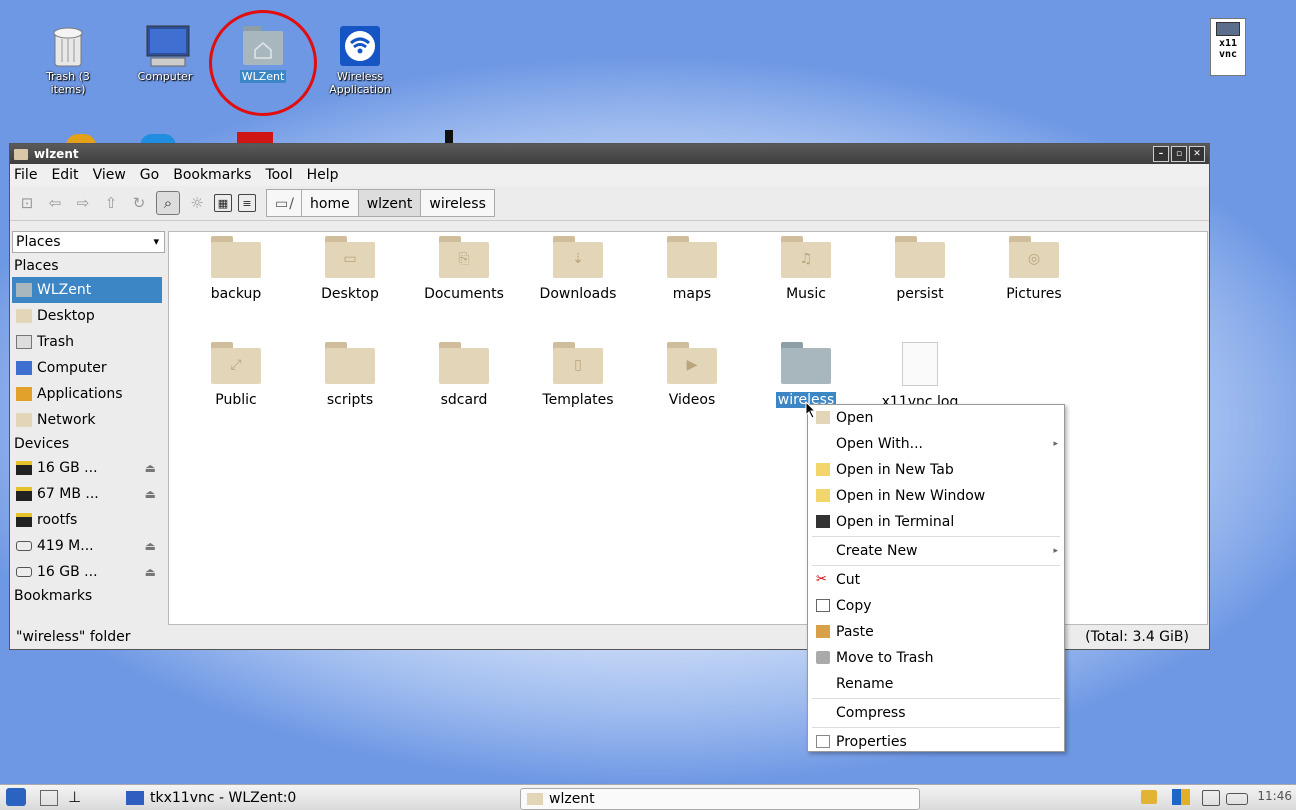 The width and height of the screenshot is (1296, 810). I want to click on submenu-arrow-icon: ▸, so click(1055, 444).